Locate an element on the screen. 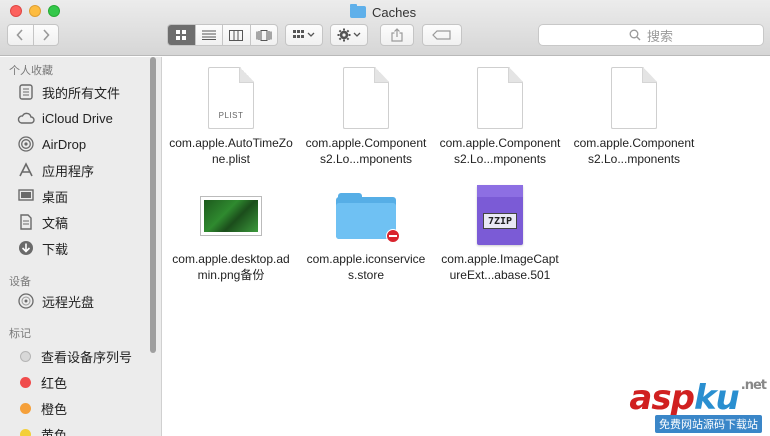 The image size is (770, 436). file-thumbnail: 7ZIP is located at coordinates (500, 211).